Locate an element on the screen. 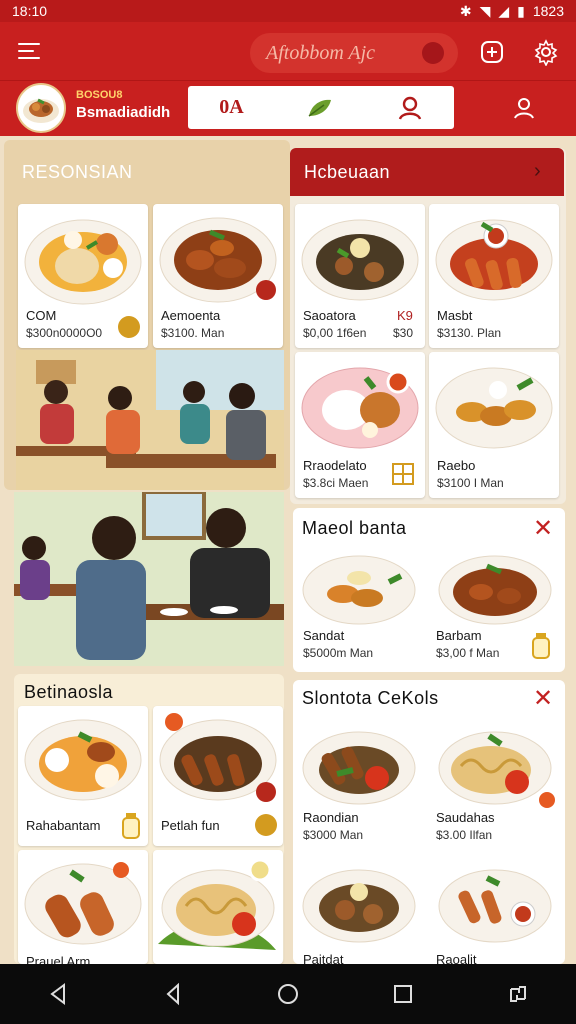 The height and width of the screenshot is (1024, 576). card-extra-price: $30 is located at coordinates (403, 333).